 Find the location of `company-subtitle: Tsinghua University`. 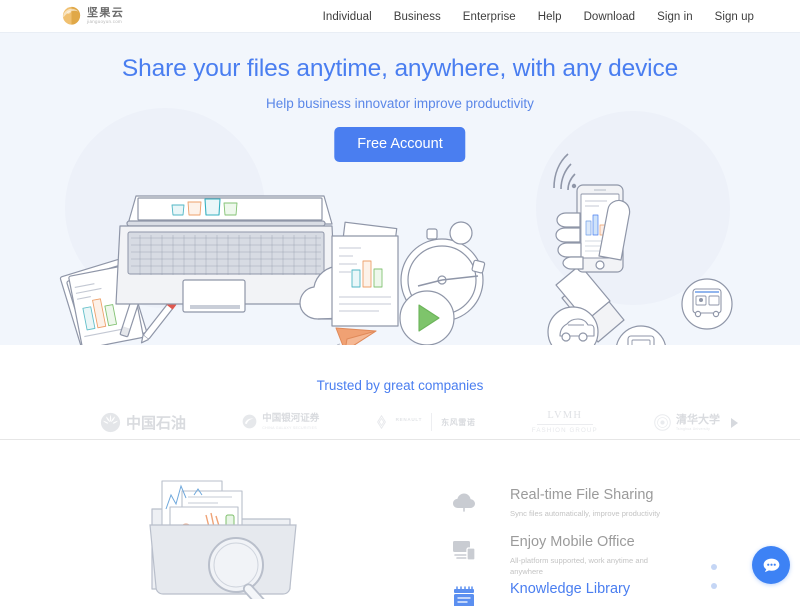

company-subtitle: Tsinghua University is located at coordinates (693, 429).